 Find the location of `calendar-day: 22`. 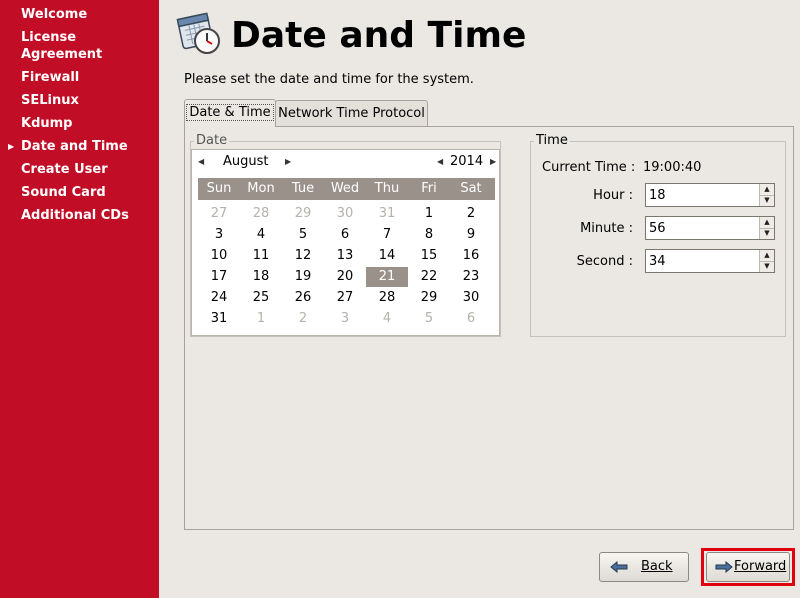

calendar-day: 22 is located at coordinates (429, 277).